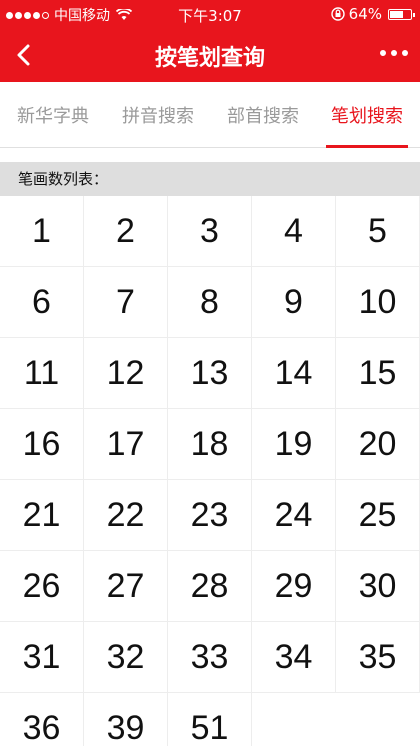 This screenshot has width=420, height=746. I want to click on tab-label: 新华字典, so click(53, 116).